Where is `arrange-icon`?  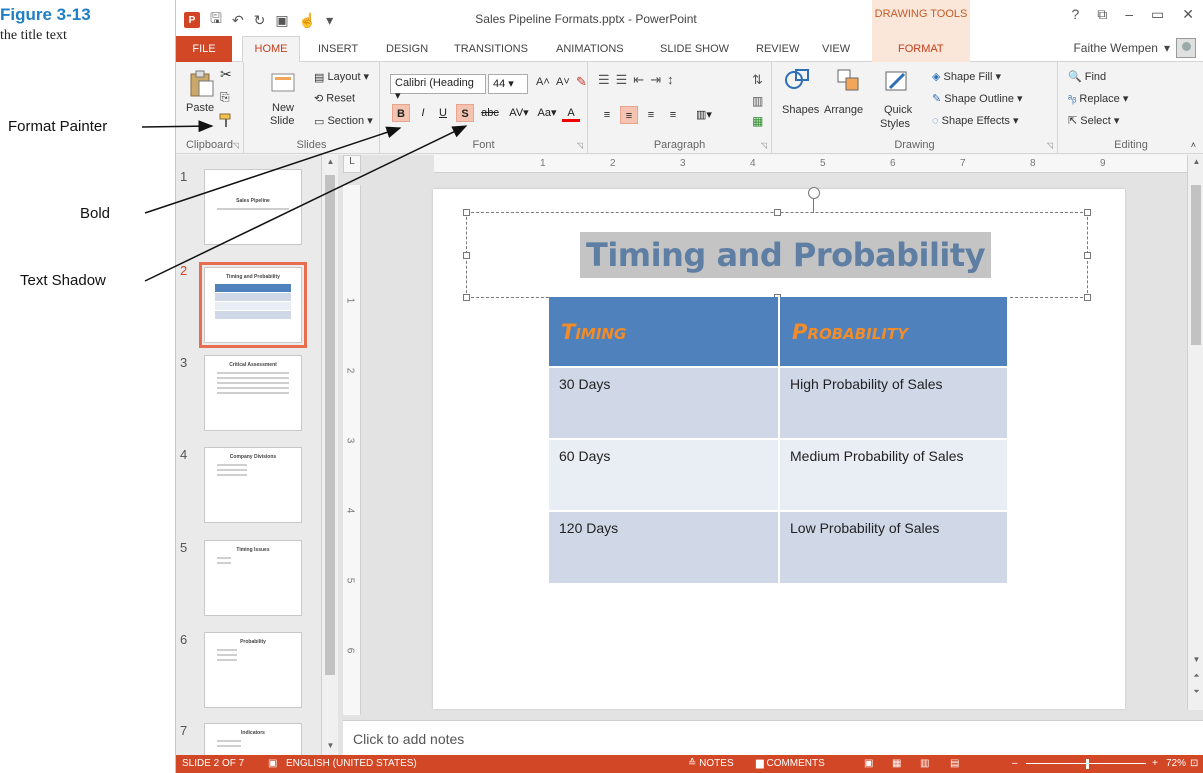 arrange-icon is located at coordinates (849, 81).